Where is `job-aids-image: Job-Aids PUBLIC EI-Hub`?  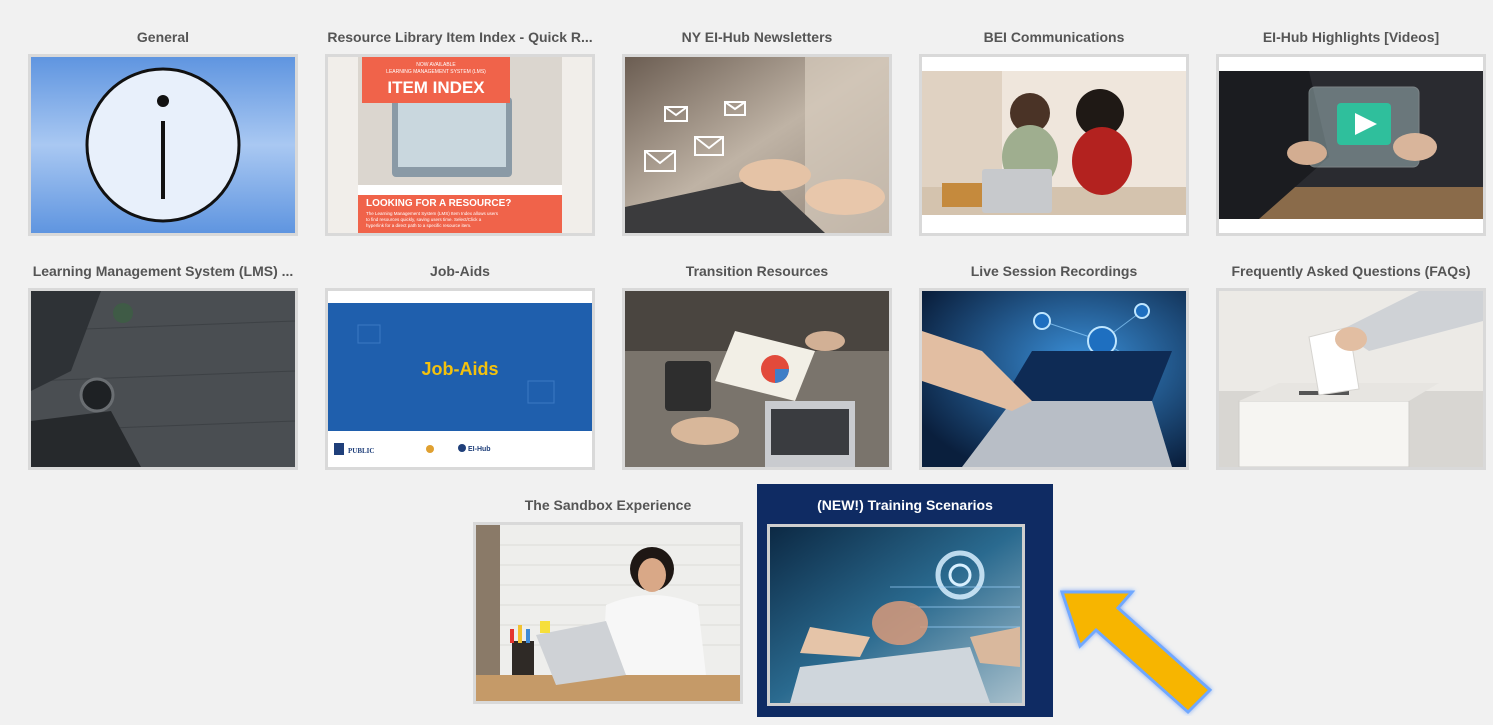
job-aids-image: Job-Aids PUBLIC EI-Hub is located at coordinates (460, 379).